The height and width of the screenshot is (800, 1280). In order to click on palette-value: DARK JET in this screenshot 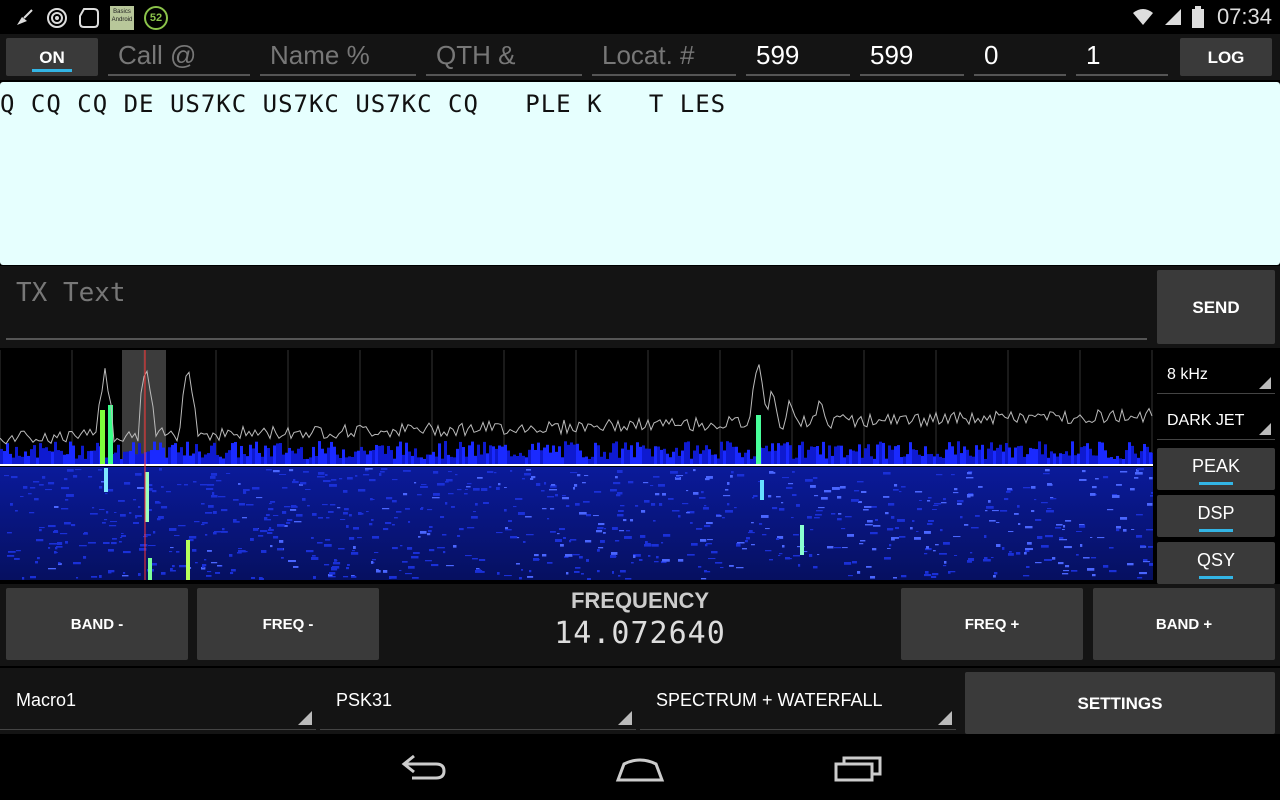, I will do `click(1206, 420)`.